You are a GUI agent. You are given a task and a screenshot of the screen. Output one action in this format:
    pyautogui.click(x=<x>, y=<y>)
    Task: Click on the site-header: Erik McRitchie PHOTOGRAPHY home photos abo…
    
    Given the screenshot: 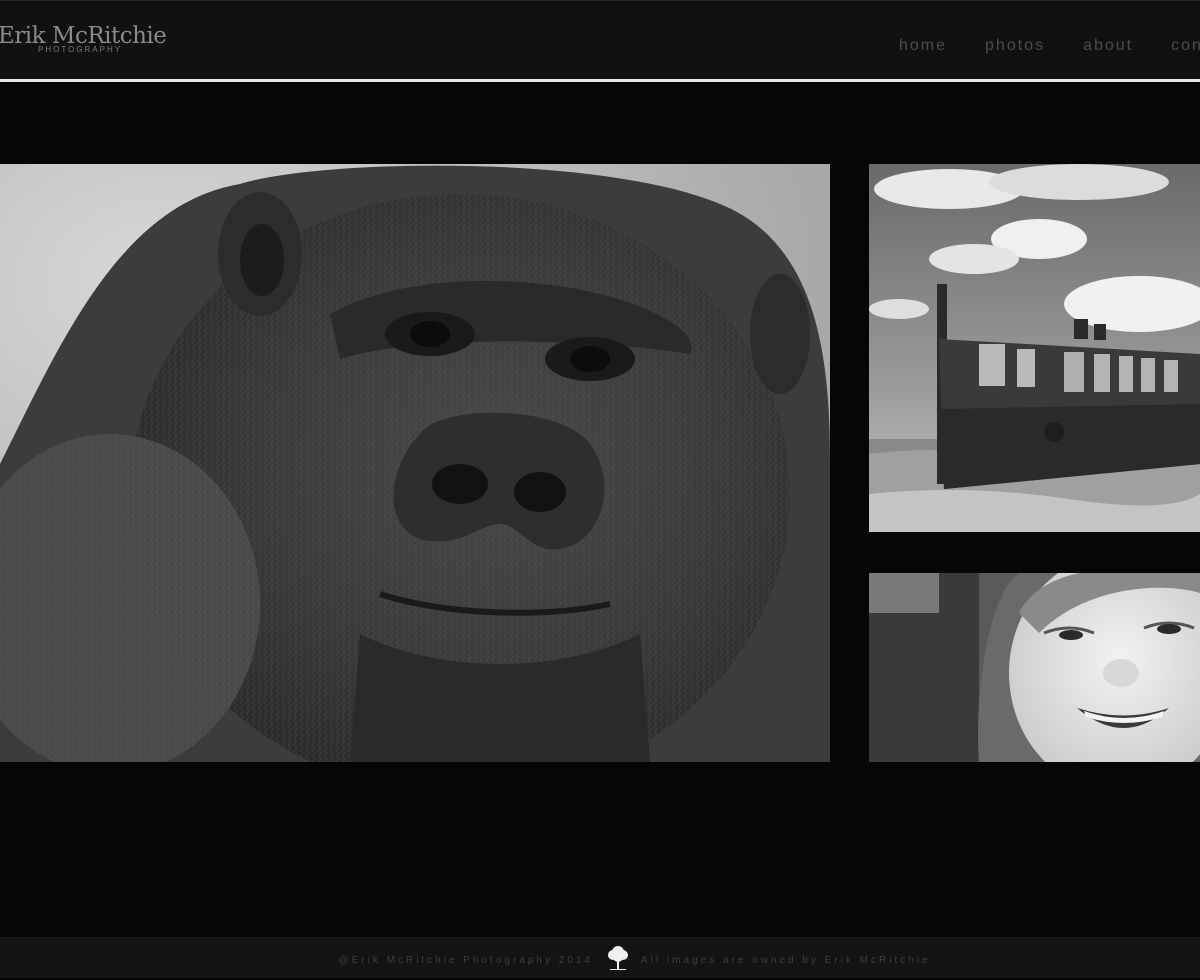 What is the action you would take?
    pyautogui.click(x=600, y=39)
    